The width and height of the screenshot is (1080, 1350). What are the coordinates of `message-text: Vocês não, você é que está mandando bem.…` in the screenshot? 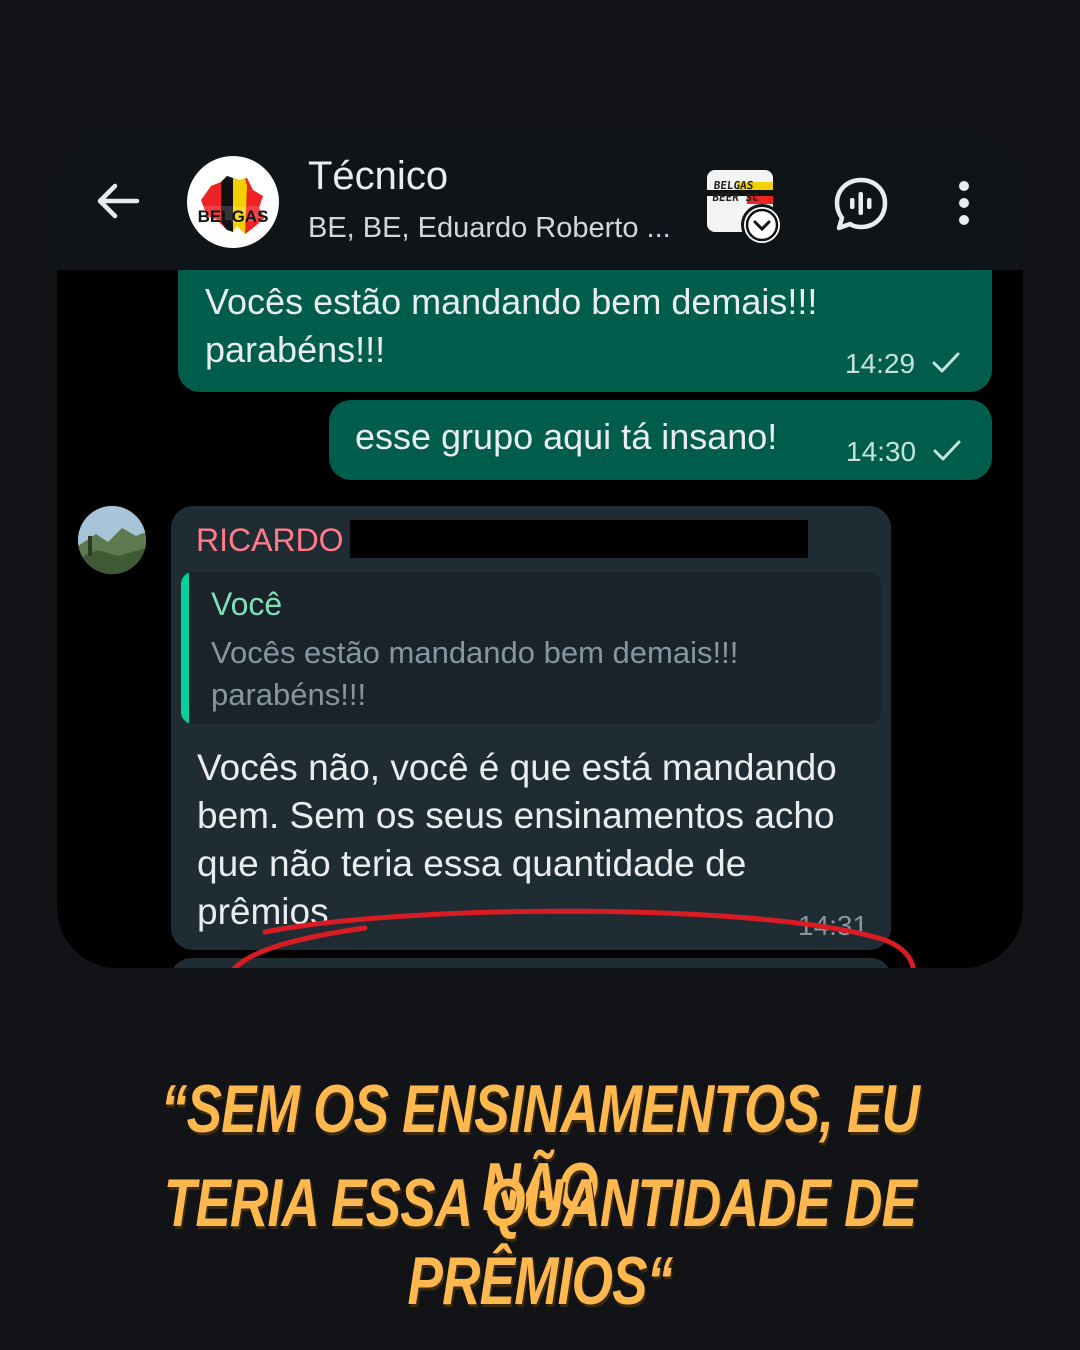 It's located at (517, 839).